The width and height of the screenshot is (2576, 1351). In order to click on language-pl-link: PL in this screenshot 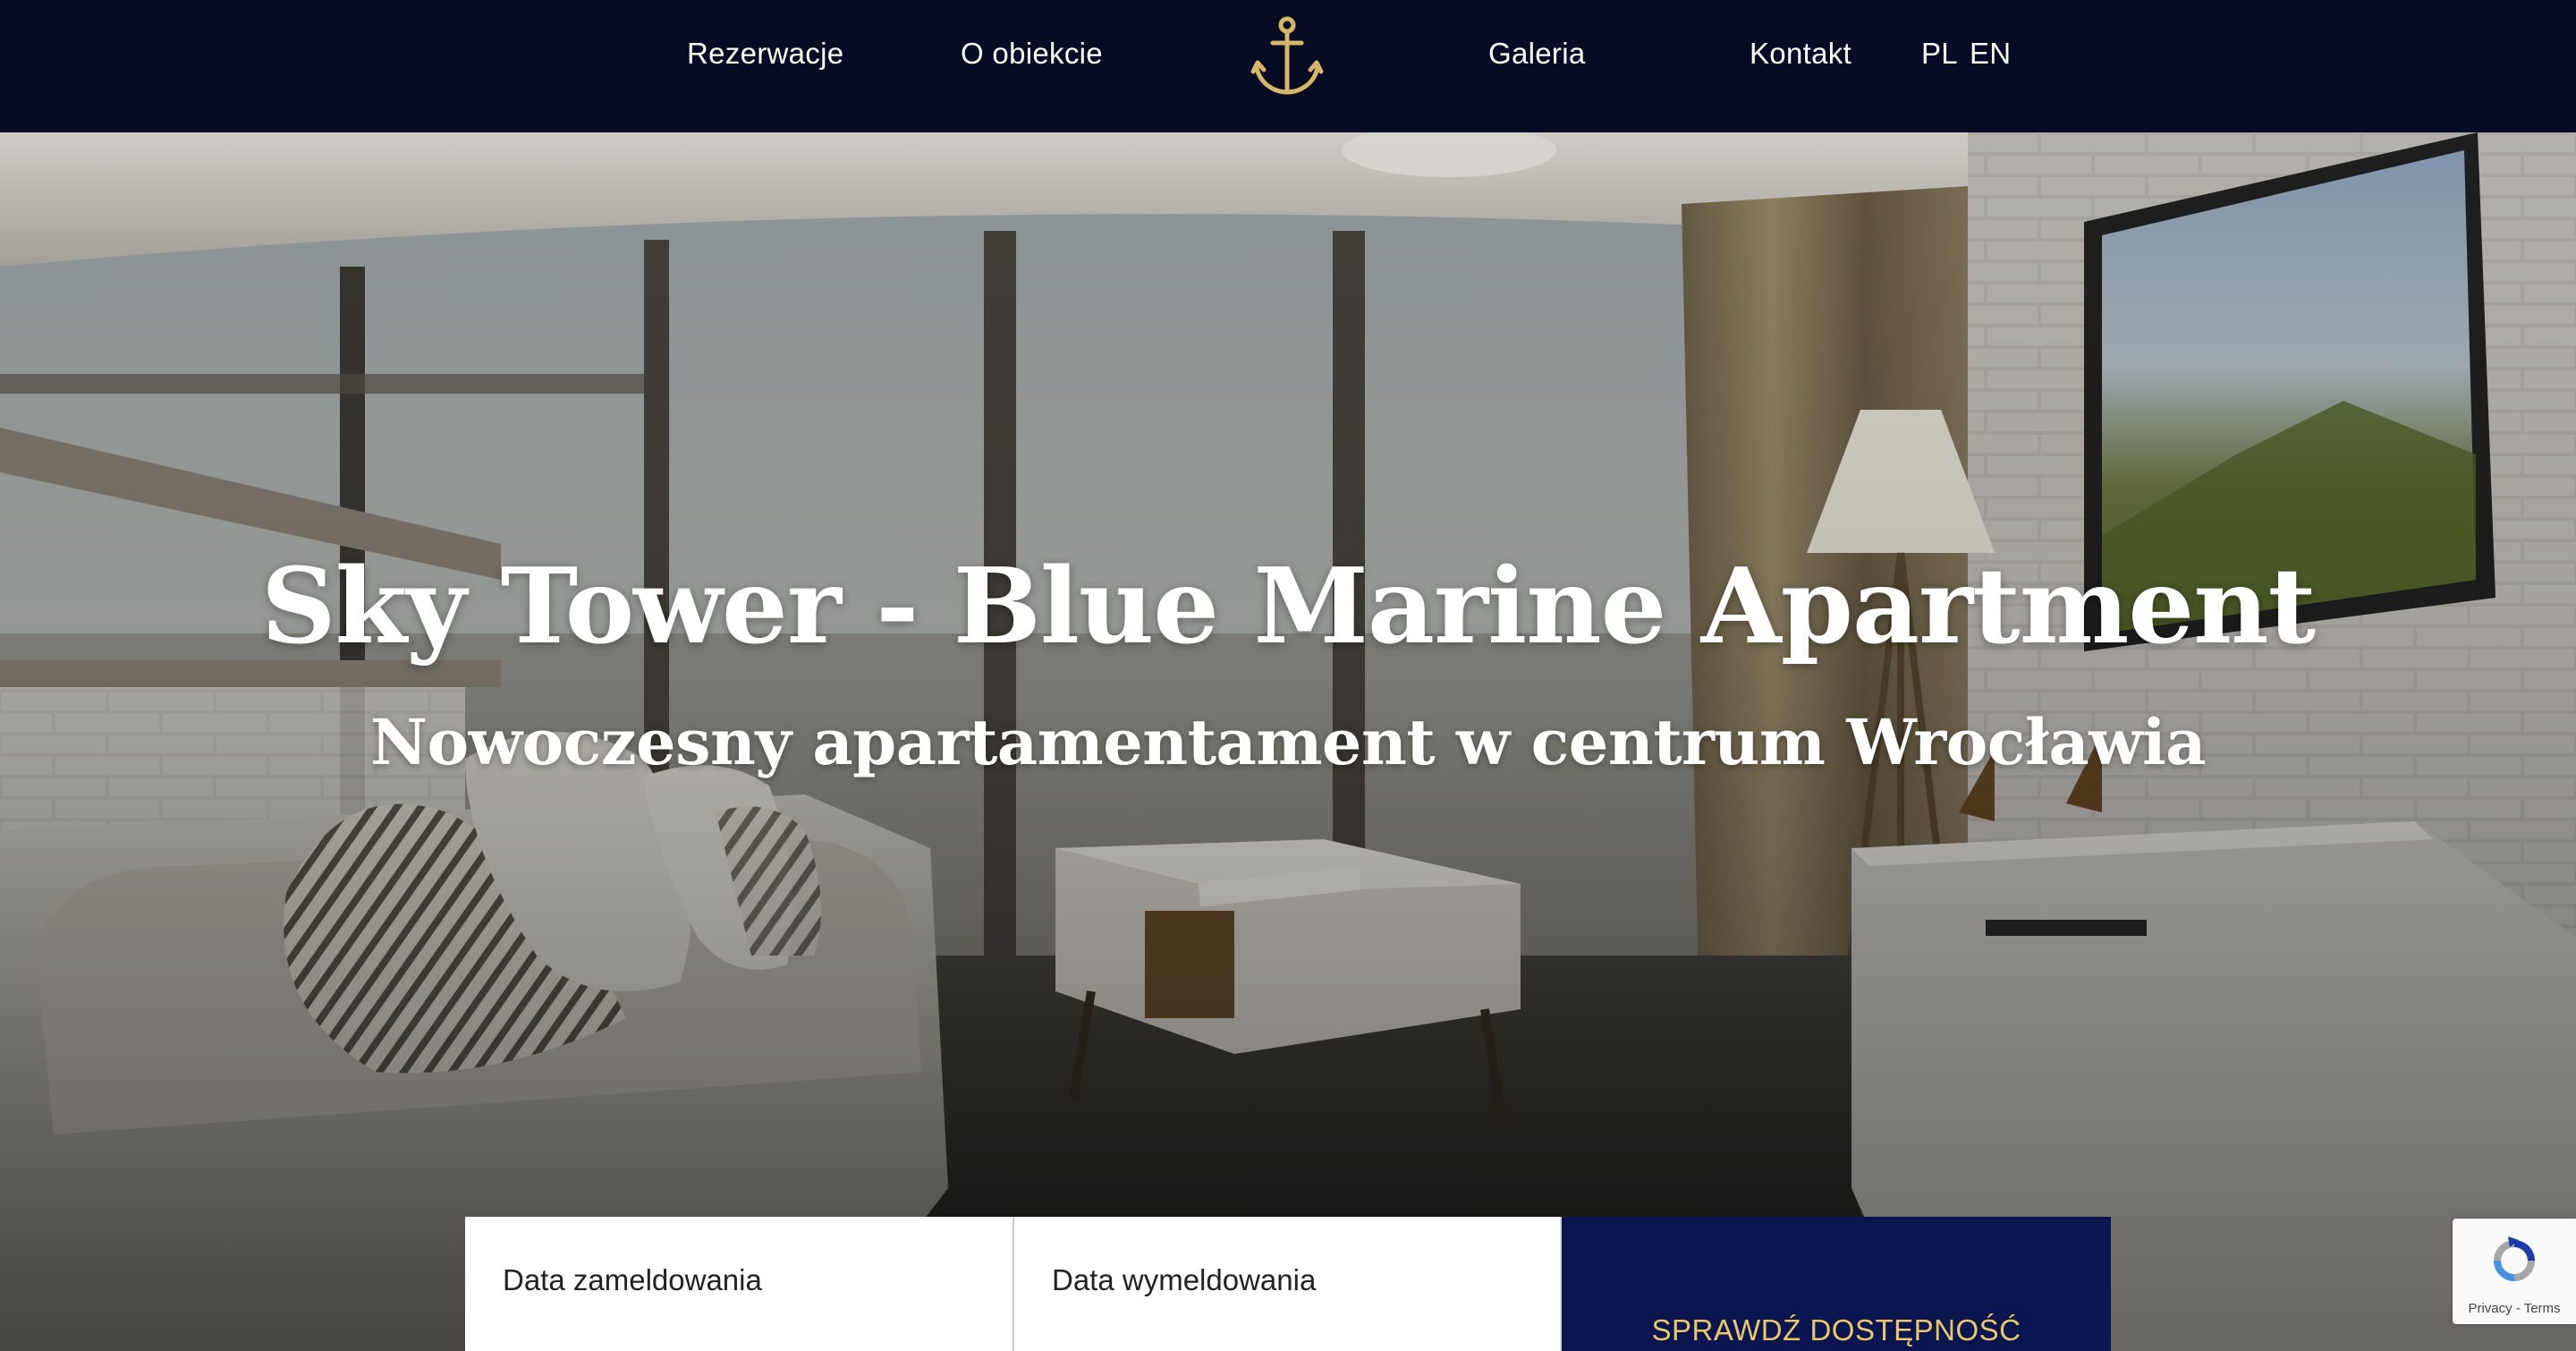, I will do `click(1939, 53)`.